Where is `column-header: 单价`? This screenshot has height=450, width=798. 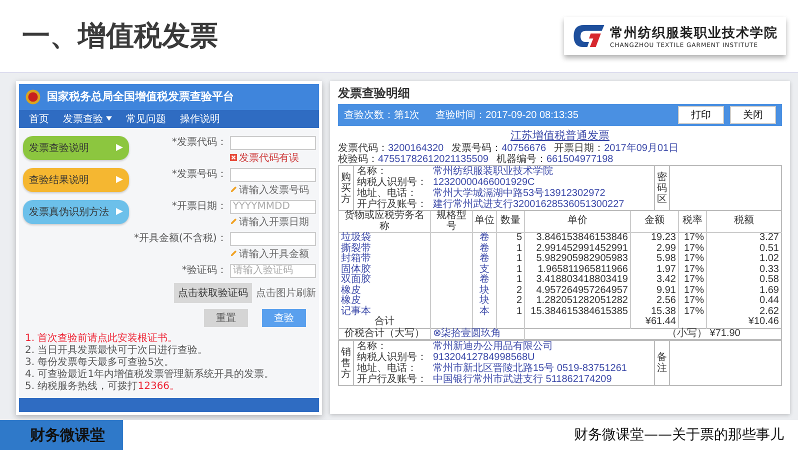
column-header: 单价 is located at coordinates (577, 221).